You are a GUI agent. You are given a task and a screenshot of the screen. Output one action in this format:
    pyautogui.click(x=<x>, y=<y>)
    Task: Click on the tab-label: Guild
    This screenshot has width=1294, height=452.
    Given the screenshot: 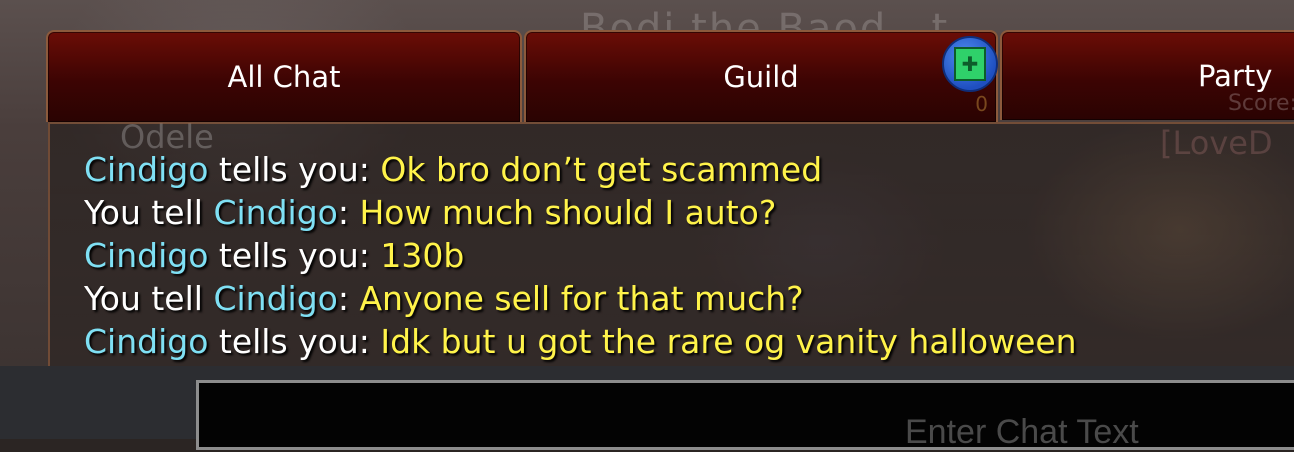 What is the action you would take?
    pyautogui.click(x=761, y=77)
    